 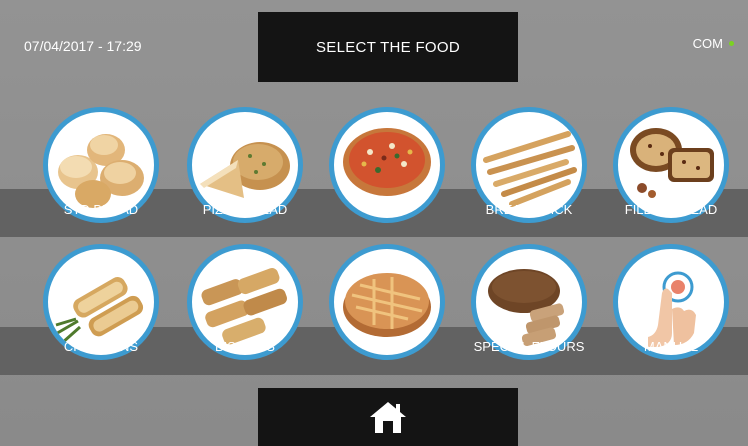 I want to click on food-label: MANUAL, so click(x=671, y=346).